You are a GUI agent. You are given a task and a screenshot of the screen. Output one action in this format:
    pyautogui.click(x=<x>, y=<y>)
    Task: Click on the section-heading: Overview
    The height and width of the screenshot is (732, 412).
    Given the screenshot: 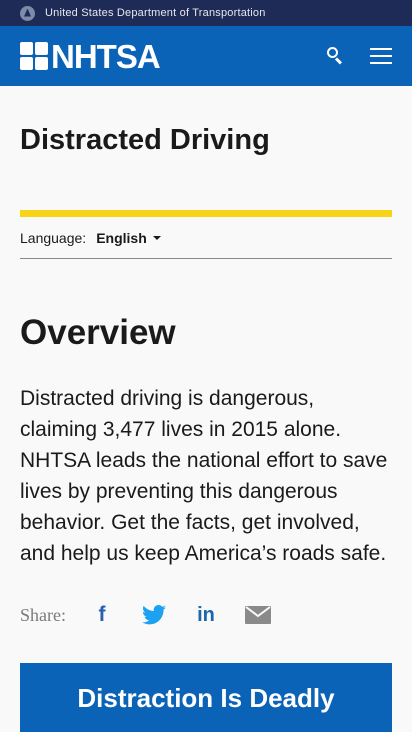 What is the action you would take?
    pyautogui.click(x=98, y=332)
    